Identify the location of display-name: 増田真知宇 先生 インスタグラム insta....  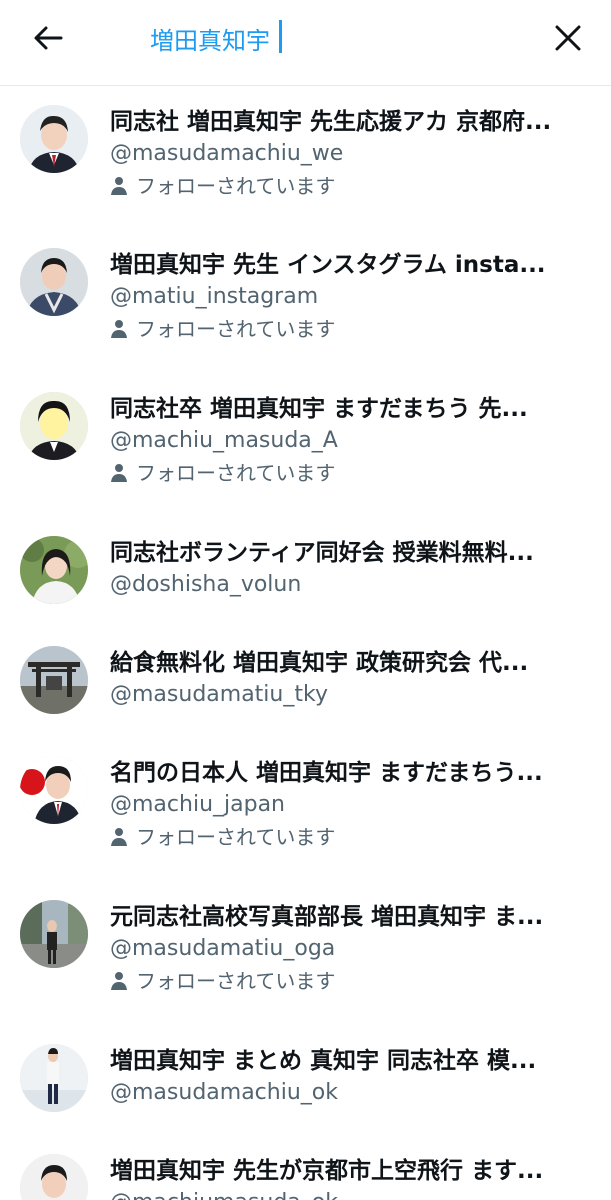
(328, 265).